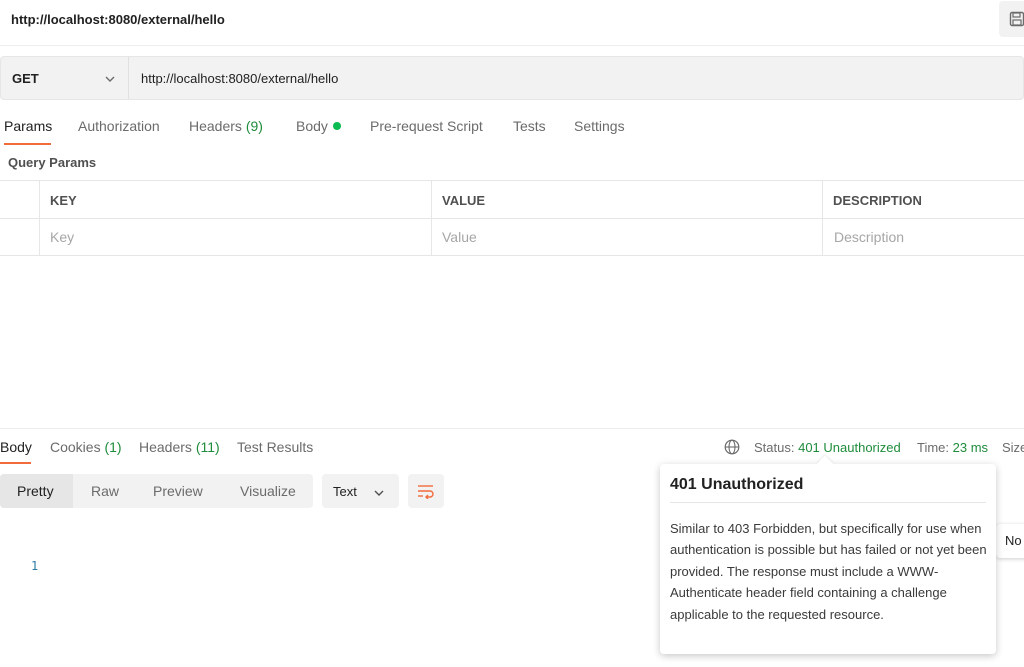 This screenshot has width=1024, height=667. What do you see at coordinates (312, 126) in the screenshot?
I see `tab-body-label: Body` at bounding box center [312, 126].